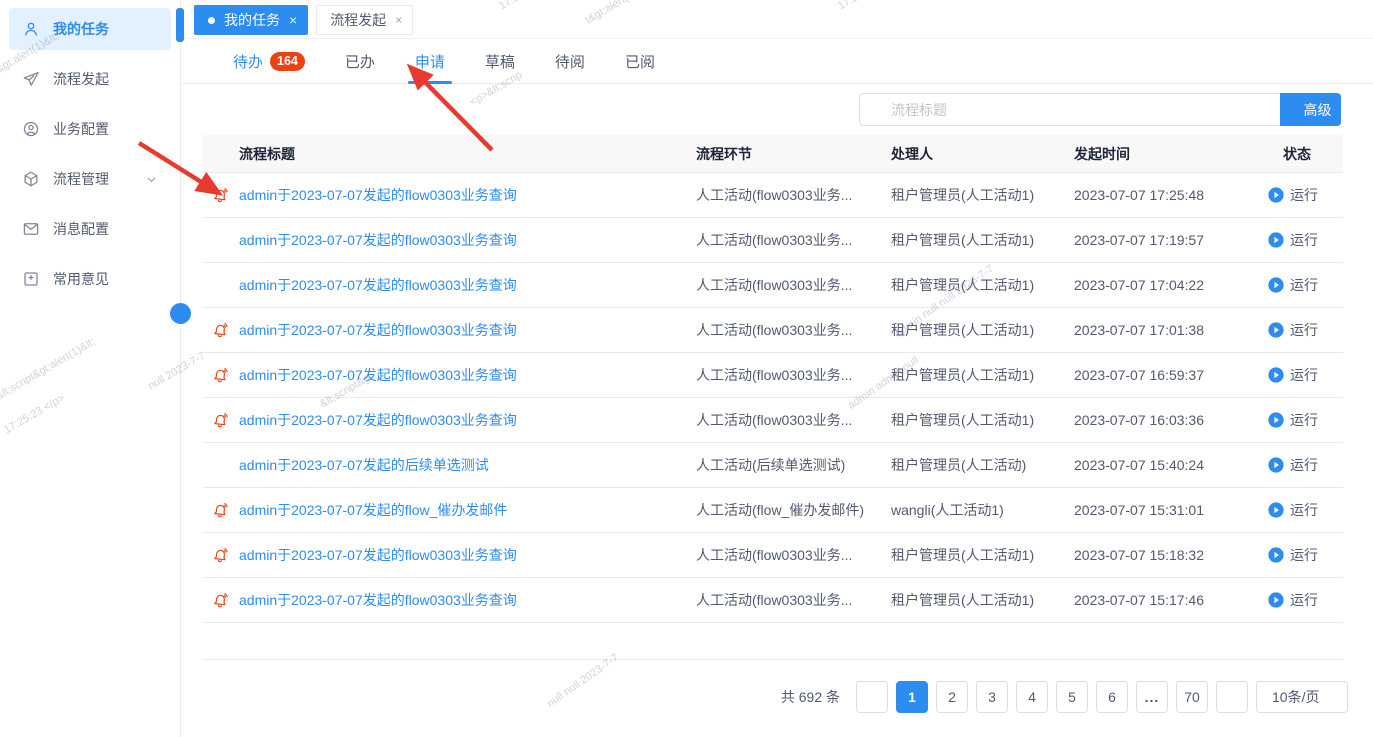  I want to click on page-size-select: 10条/页, so click(1302, 697).